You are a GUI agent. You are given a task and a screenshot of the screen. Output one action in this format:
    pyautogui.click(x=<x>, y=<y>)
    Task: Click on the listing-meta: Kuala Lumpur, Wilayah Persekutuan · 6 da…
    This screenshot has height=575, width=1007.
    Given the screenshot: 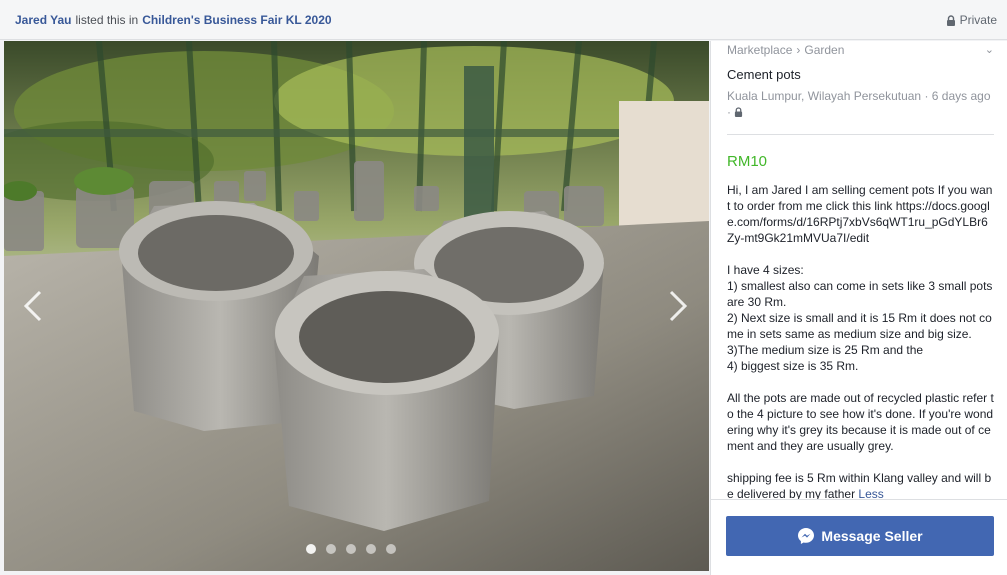 What is the action you would take?
    pyautogui.click(x=859, y=104)
    